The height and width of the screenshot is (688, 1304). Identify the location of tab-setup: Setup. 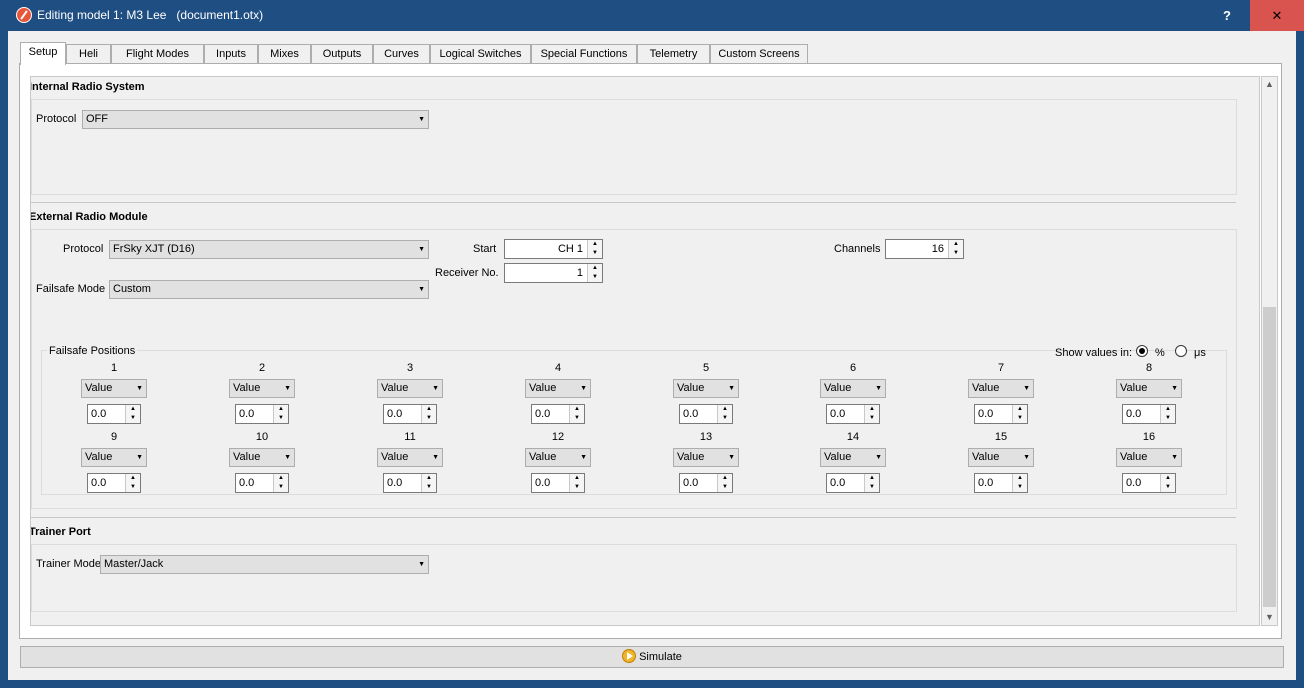
(43, 53).